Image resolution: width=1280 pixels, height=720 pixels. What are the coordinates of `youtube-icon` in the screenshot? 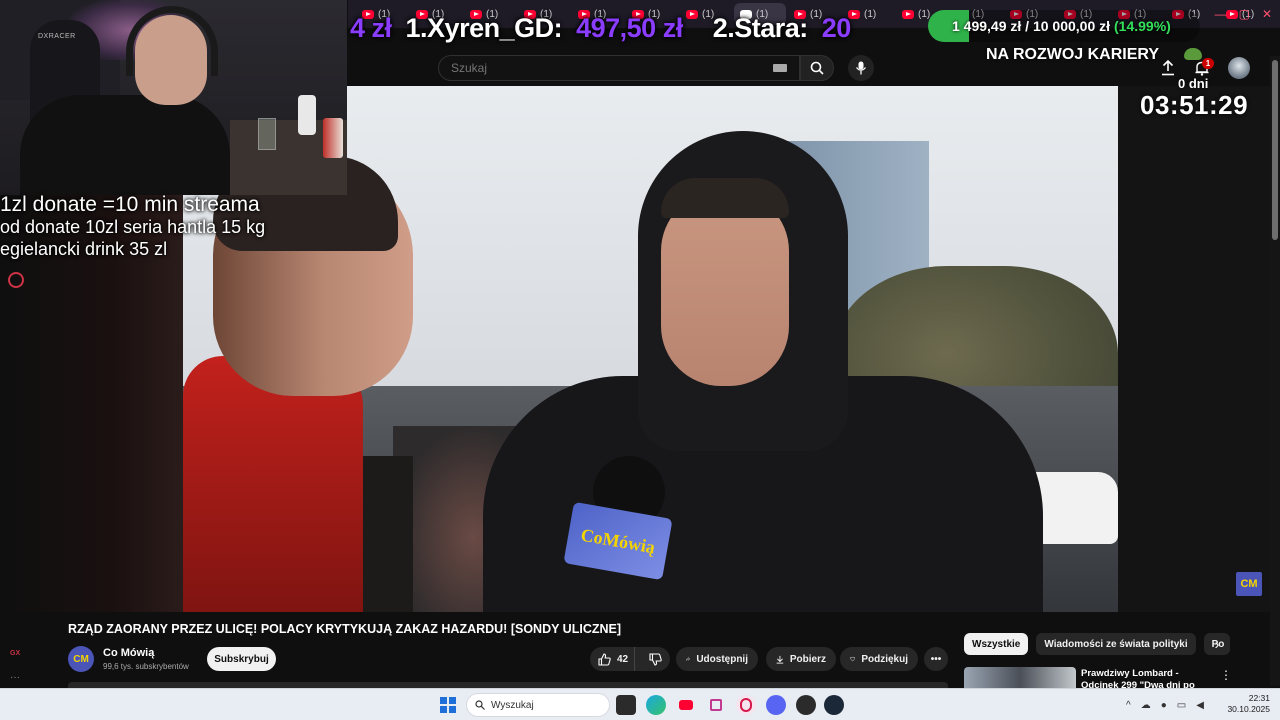 It's located at (908, 14).